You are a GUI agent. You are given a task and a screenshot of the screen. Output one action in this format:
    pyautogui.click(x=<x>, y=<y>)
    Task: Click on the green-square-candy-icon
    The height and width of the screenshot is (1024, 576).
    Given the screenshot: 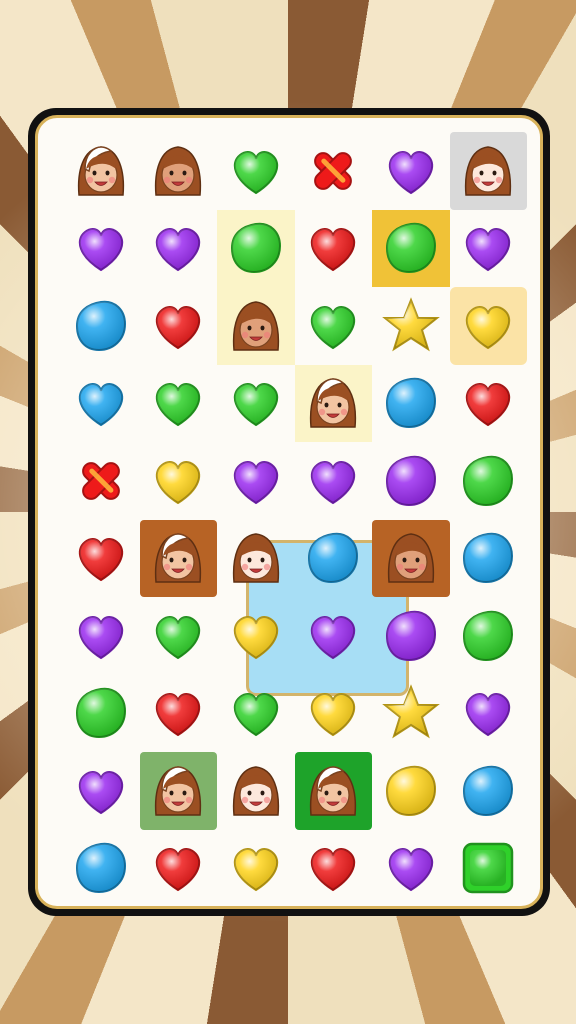 What is the action you would take?
    pyautogui.click(x=488, y=868)
    